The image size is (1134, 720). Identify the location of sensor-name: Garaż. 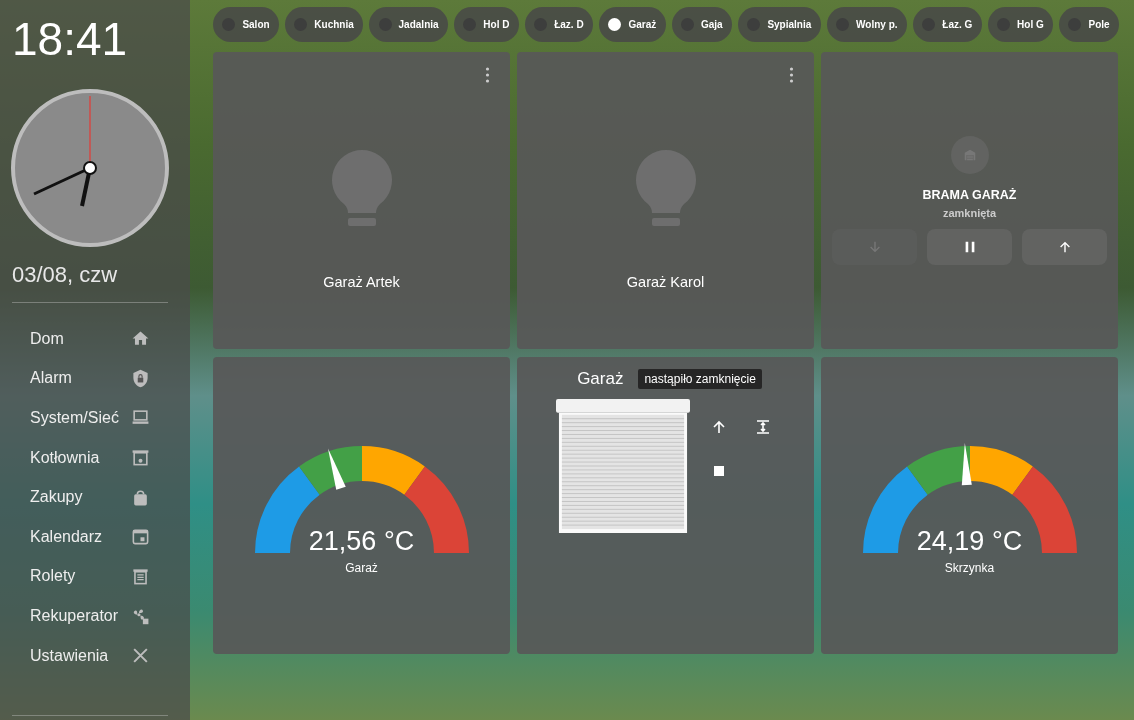
(361, 568).